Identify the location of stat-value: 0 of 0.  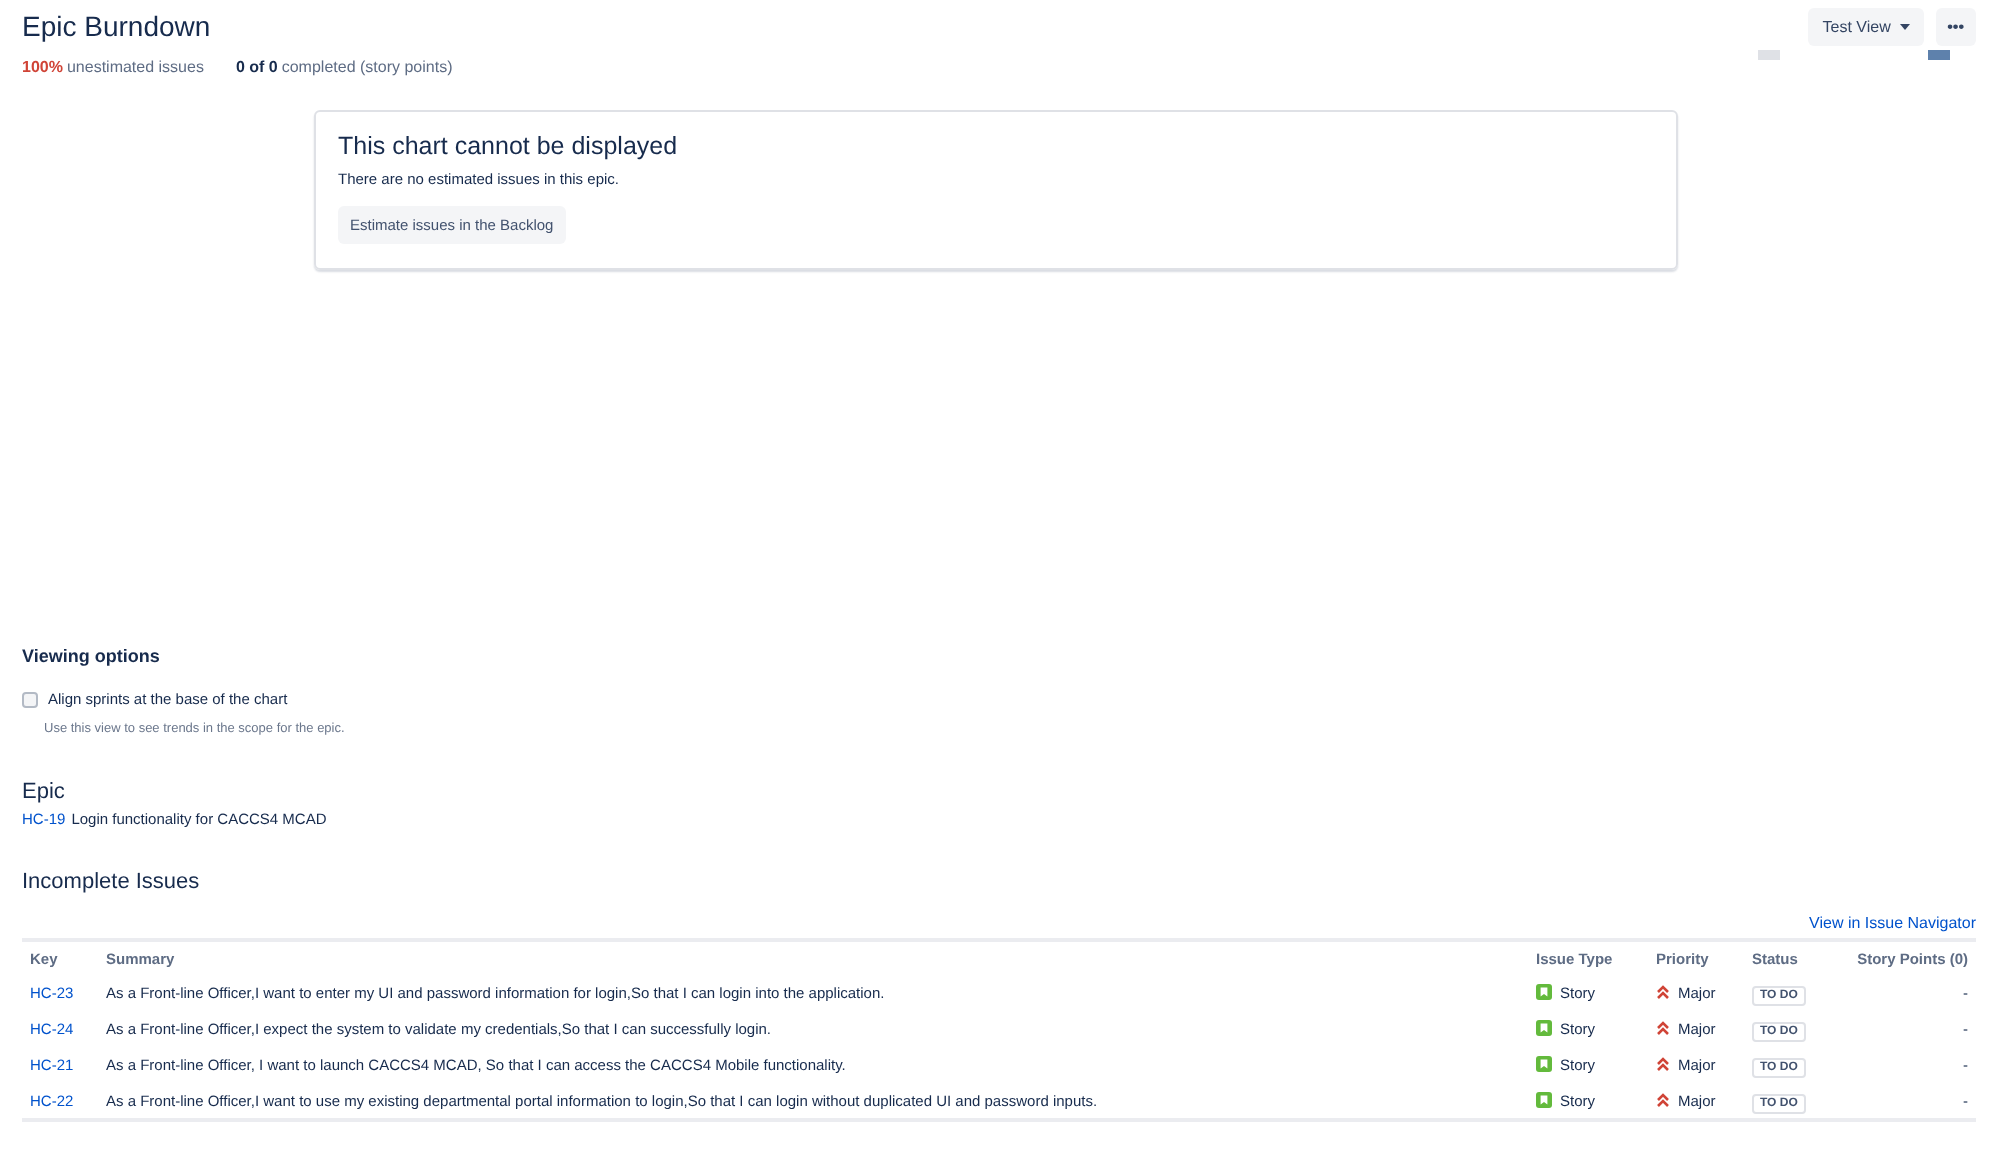
(256, 69).